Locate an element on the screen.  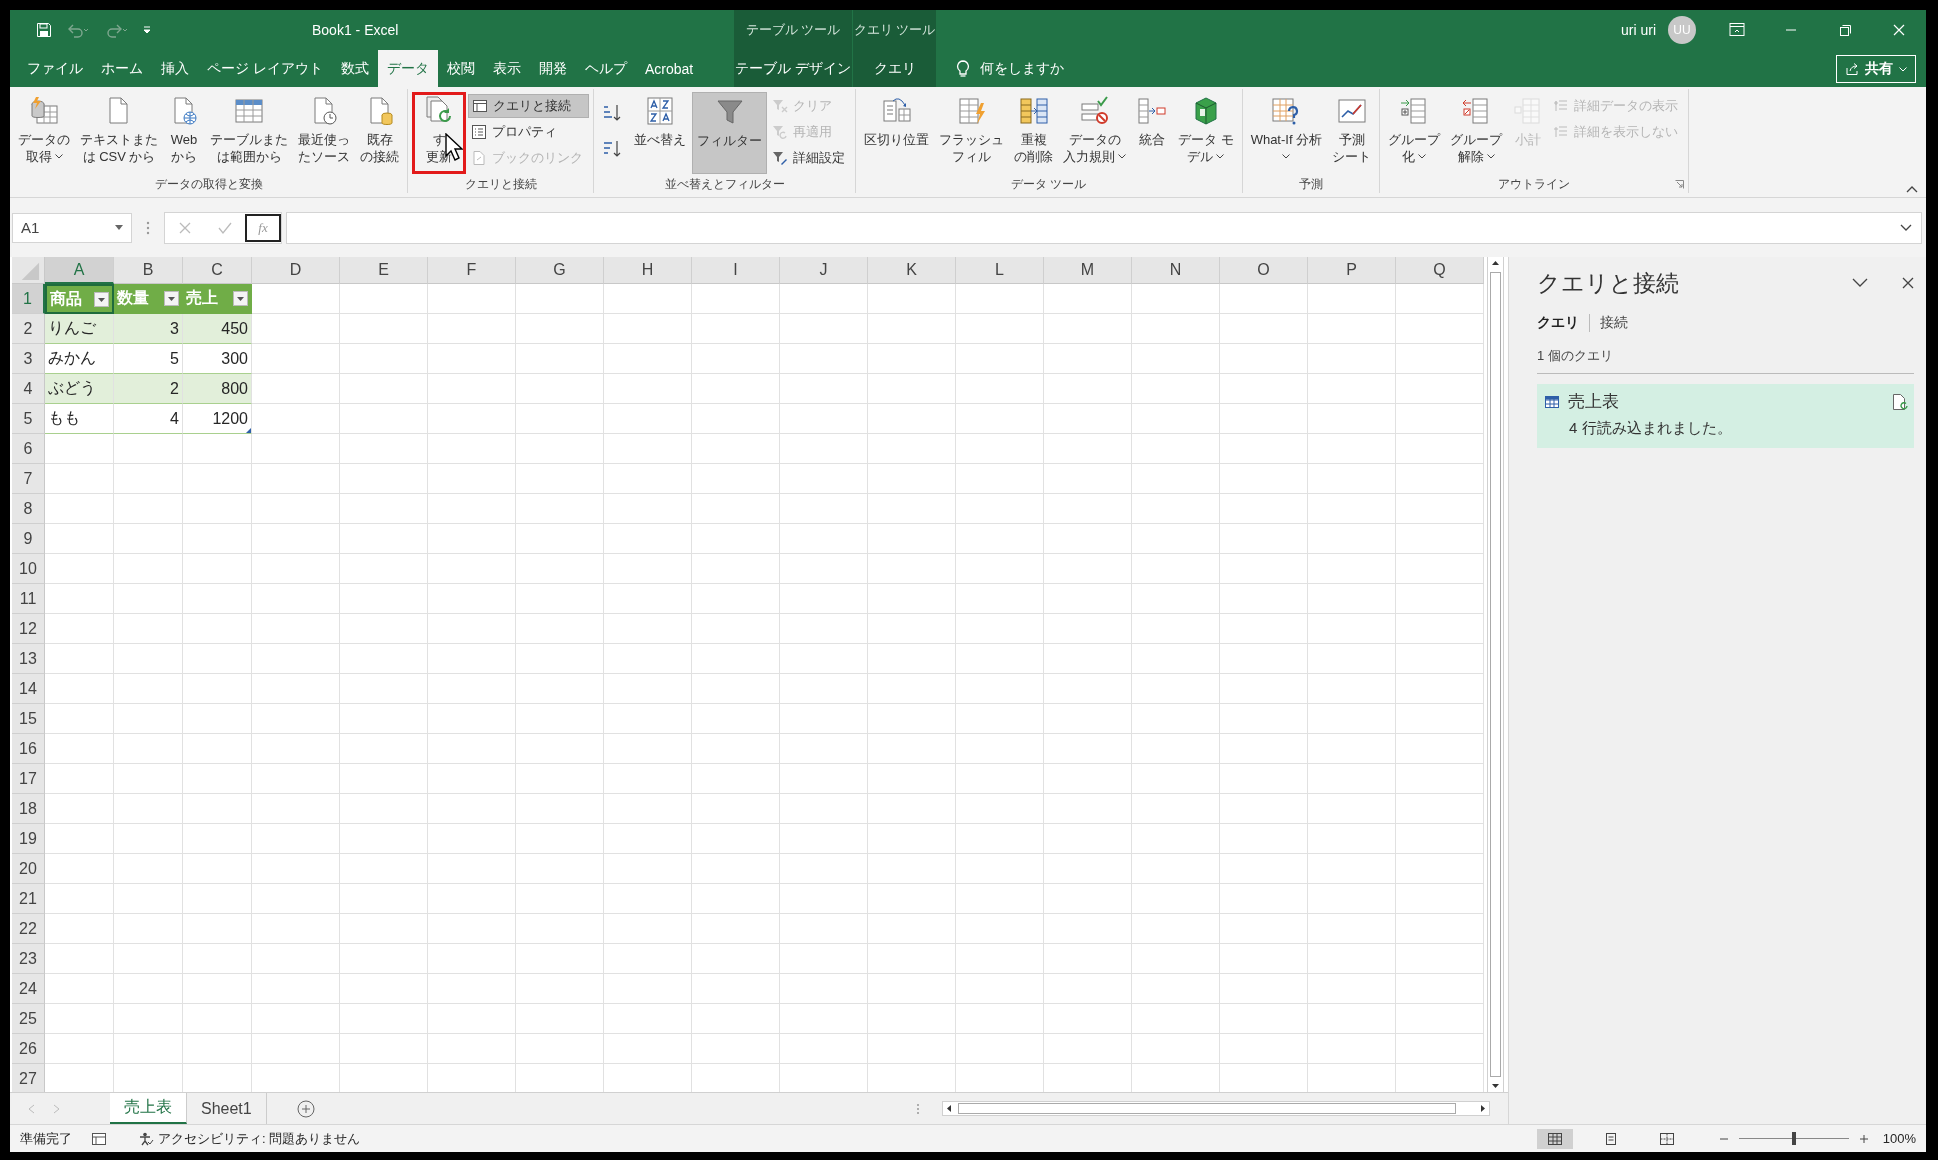
name-box: A1 is located at coordinates (72, 227).